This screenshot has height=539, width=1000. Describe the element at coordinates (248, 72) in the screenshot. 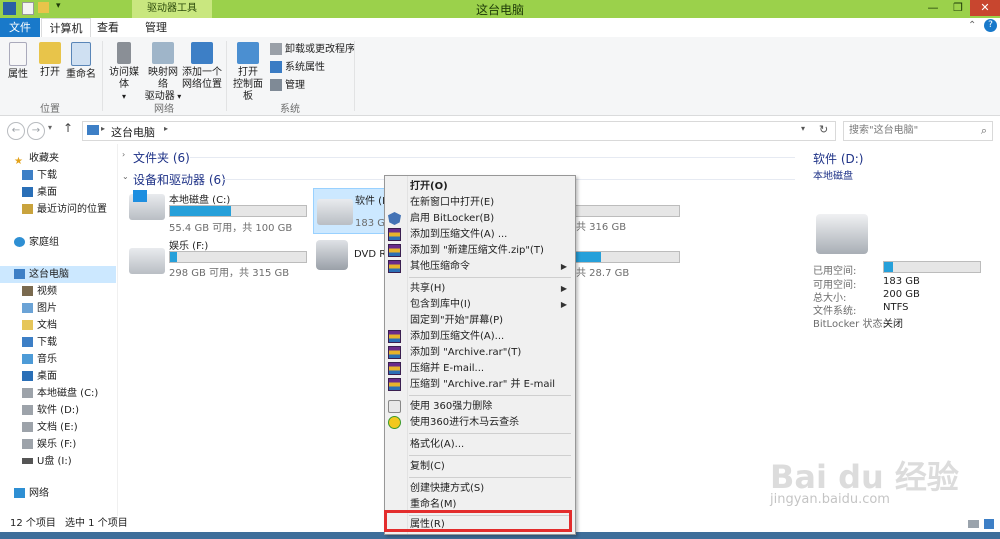

I see `open-control-panel-button: 打开 控制面板` at that location.